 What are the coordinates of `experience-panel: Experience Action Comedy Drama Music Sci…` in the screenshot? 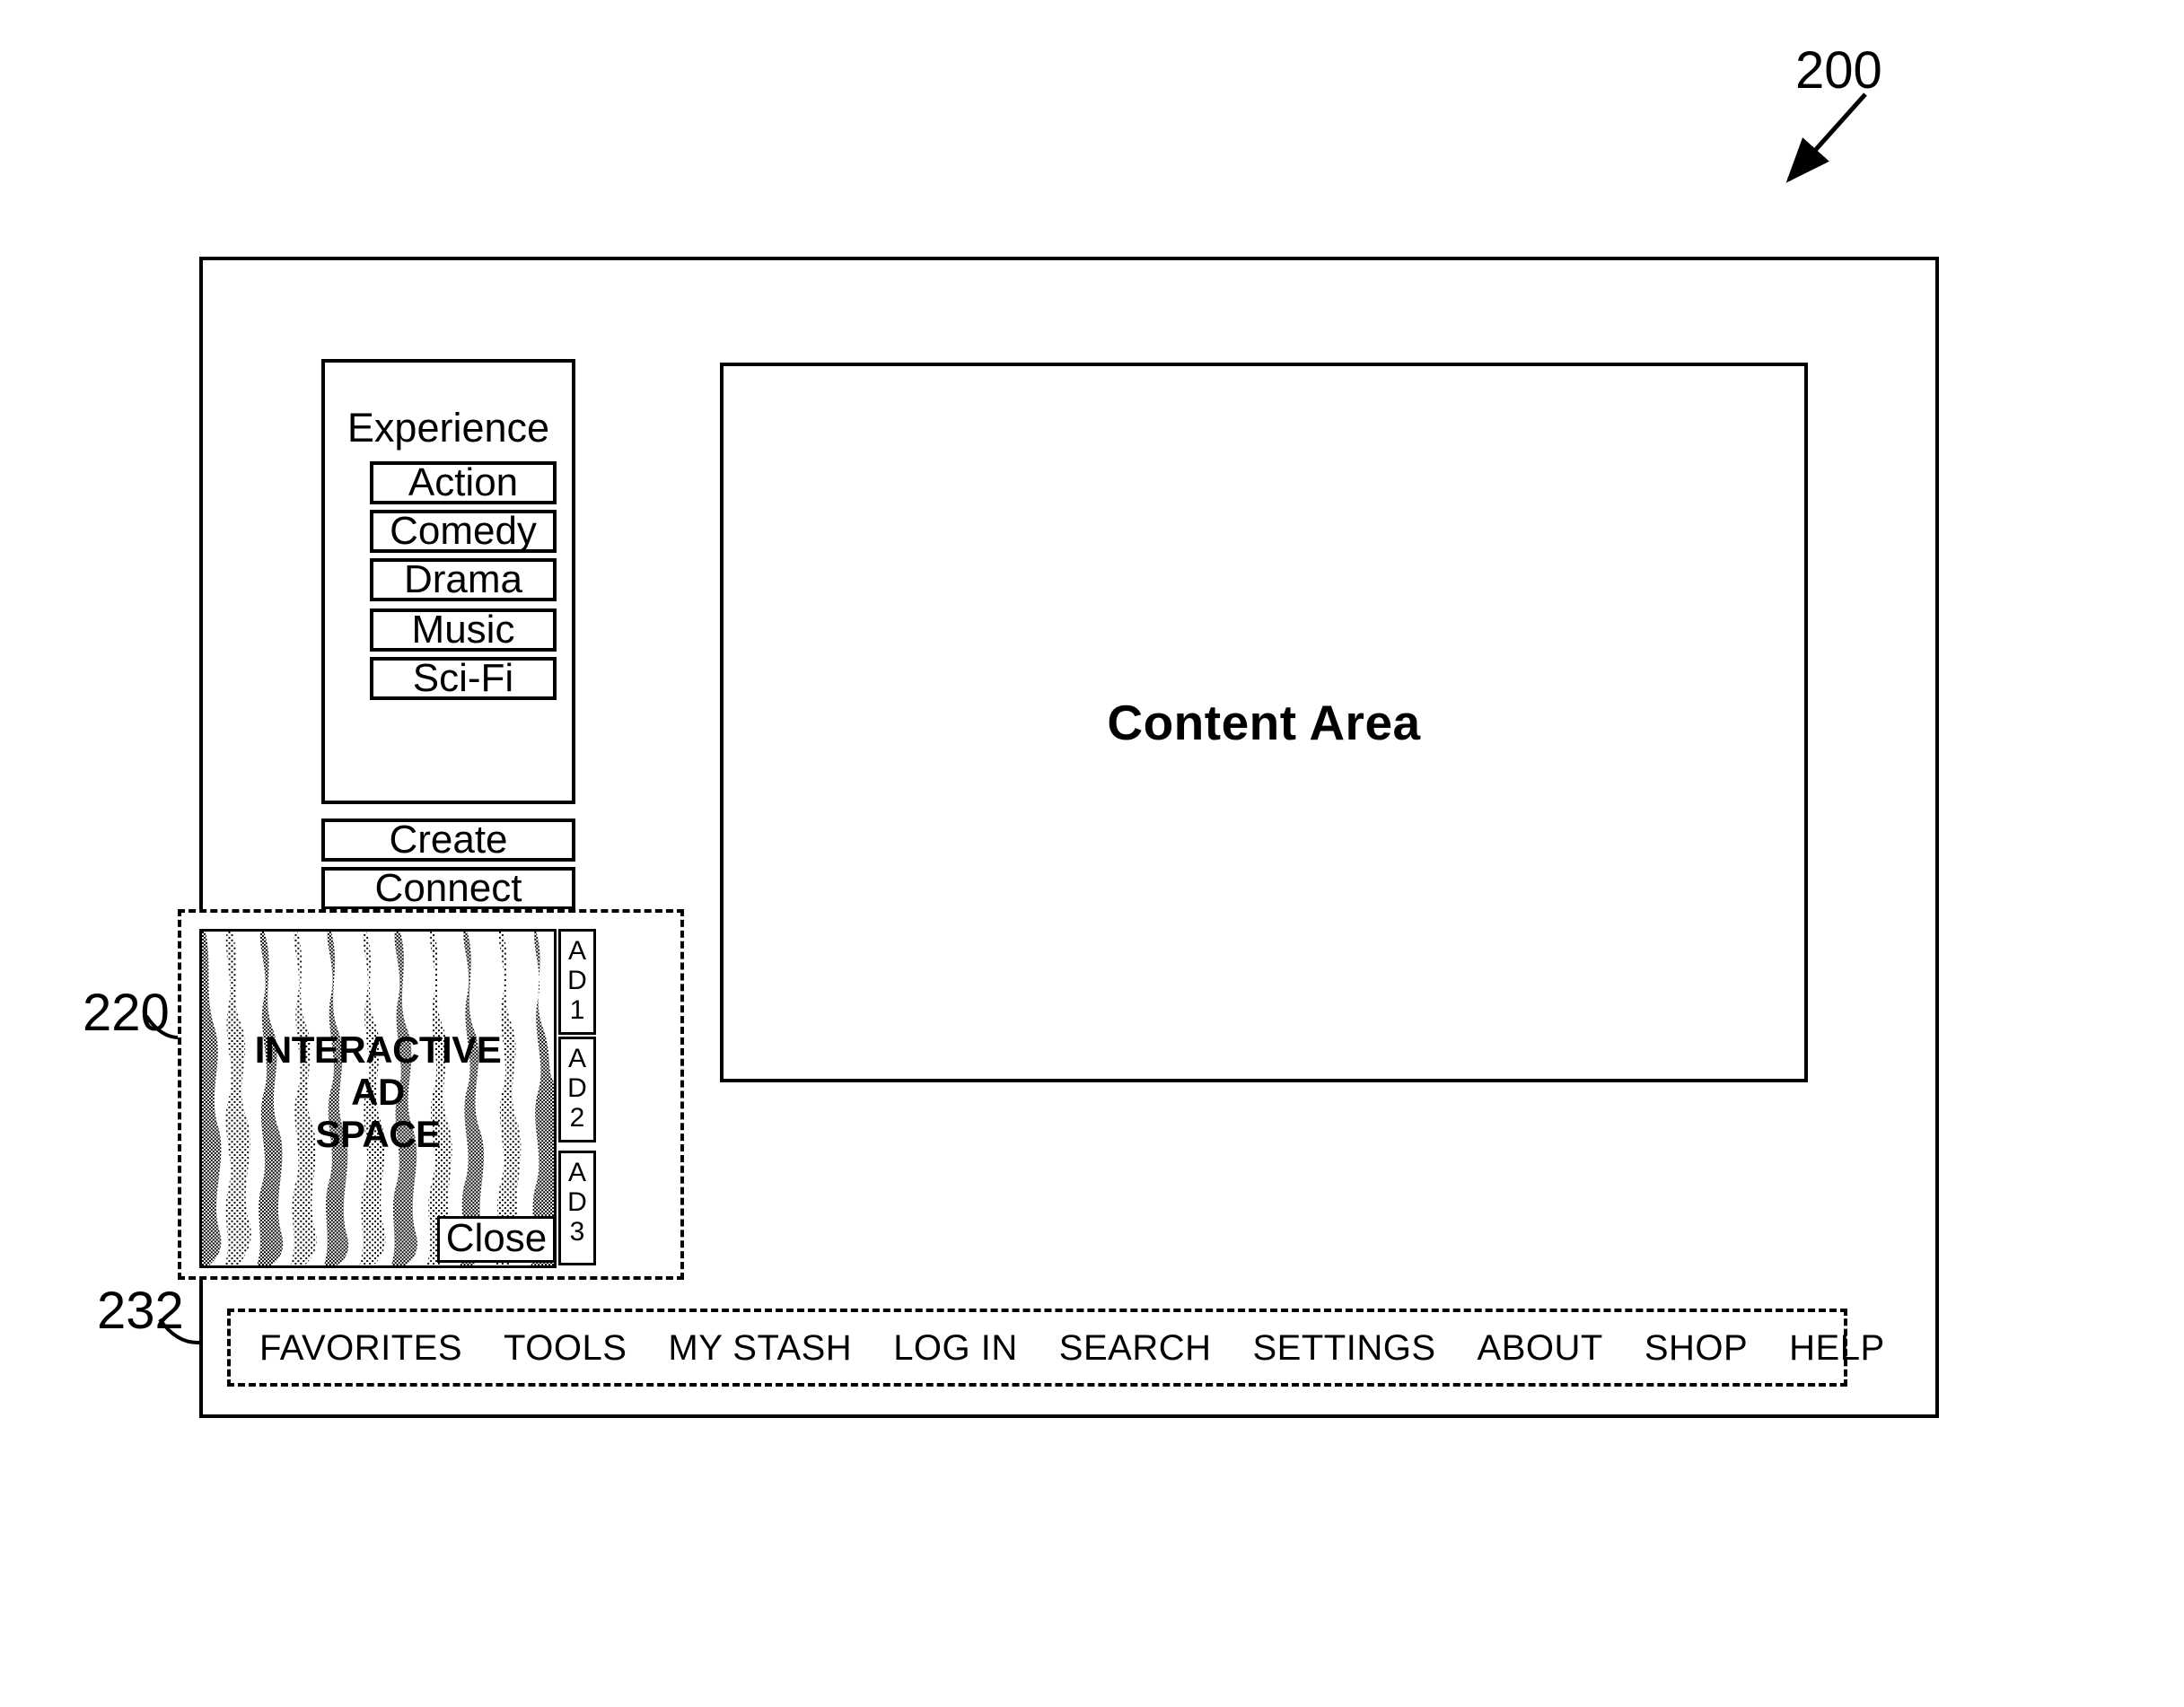 It's located at (448, 581).